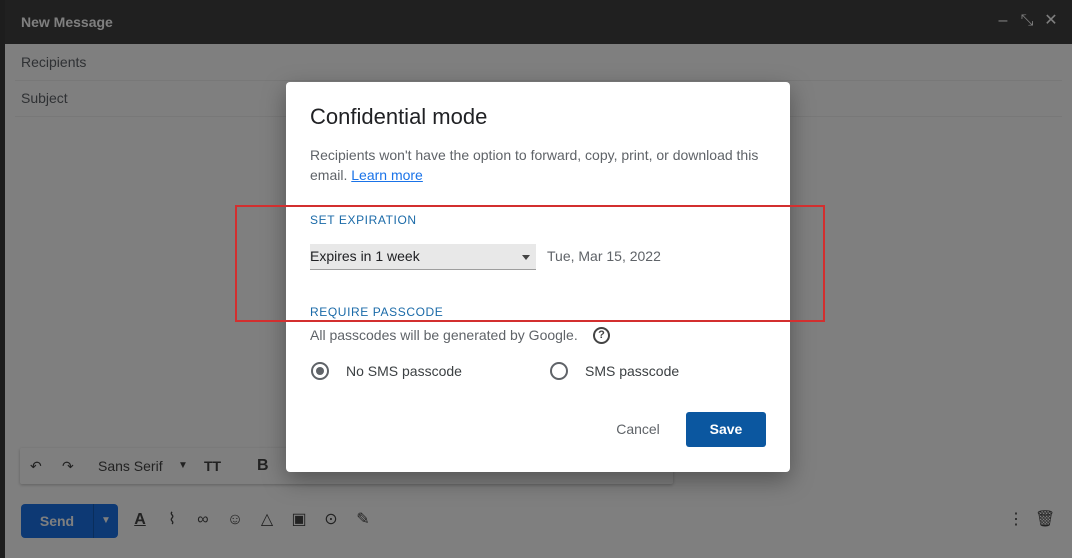 This screenshot has width=1072, height=558. Describe the element at coordinates (601, 335) in the screenshot. I see `help-icon: ?` at that location.